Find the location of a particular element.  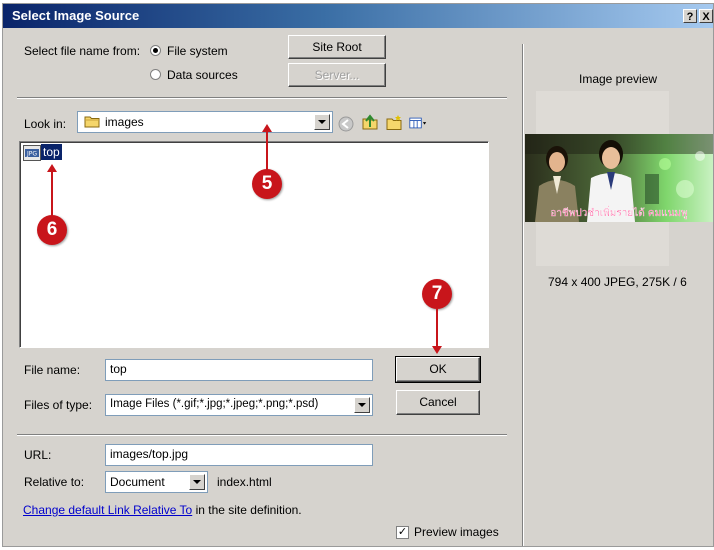

file-name-input: top is located at coordinates (239, 370).